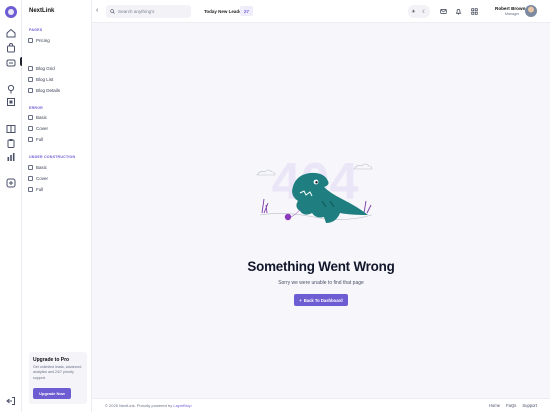 Image resolution: width=550 pixels, height=412 pixels. What do you see at coordinates (510, 8) in the screenshot?
I see `user-name: Robert Brown` at bounding box center [510, 8].